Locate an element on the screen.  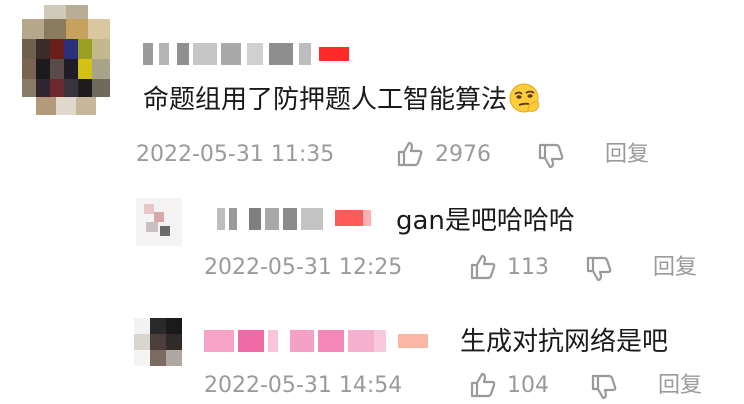
like-count: 2976 is located at coordinates (463, 154).